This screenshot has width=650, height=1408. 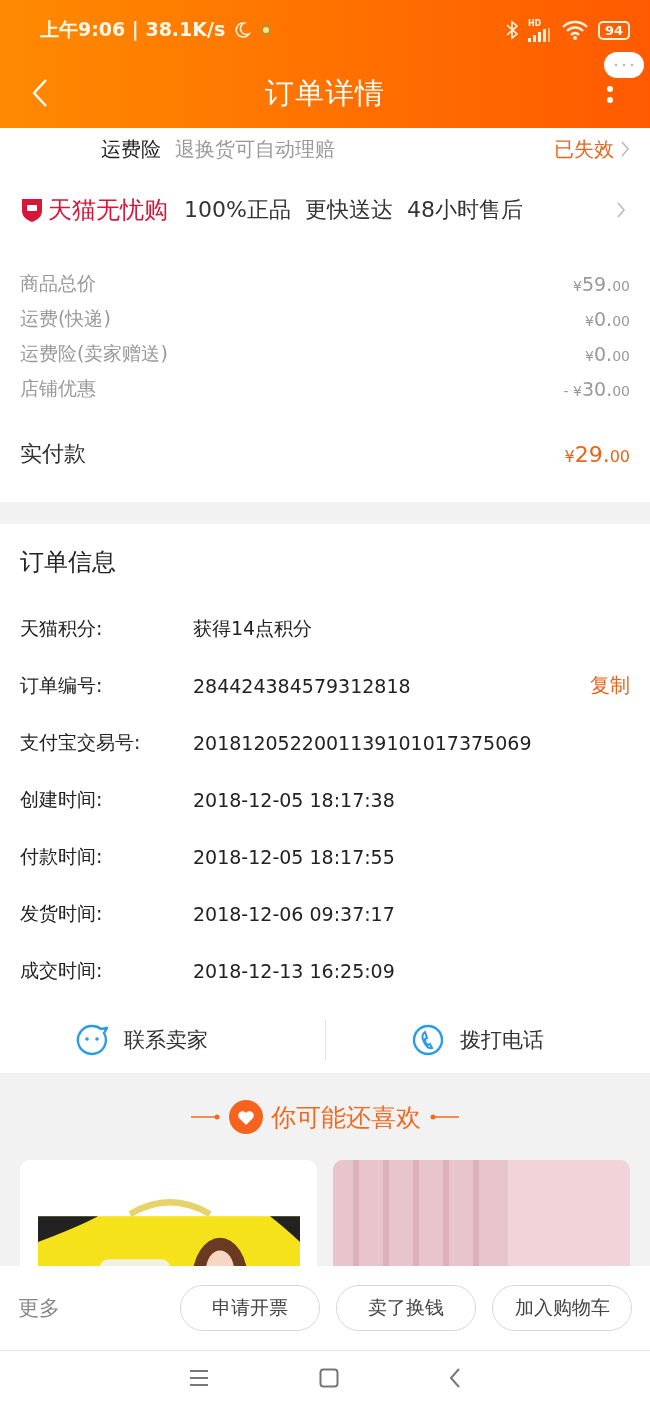 What do you see at coordinates (62, 628) in the screenshot?
I see `info-label: 天猫积分:` at bounding box center [62, 628].